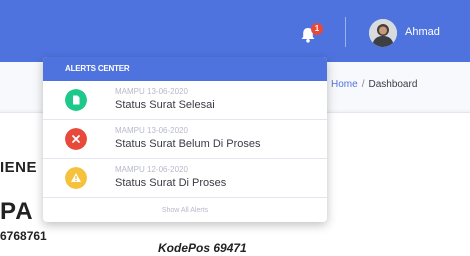  Describe the element at coordinates (76, 178) in the screenshot. I see `warning-icon` at that location.